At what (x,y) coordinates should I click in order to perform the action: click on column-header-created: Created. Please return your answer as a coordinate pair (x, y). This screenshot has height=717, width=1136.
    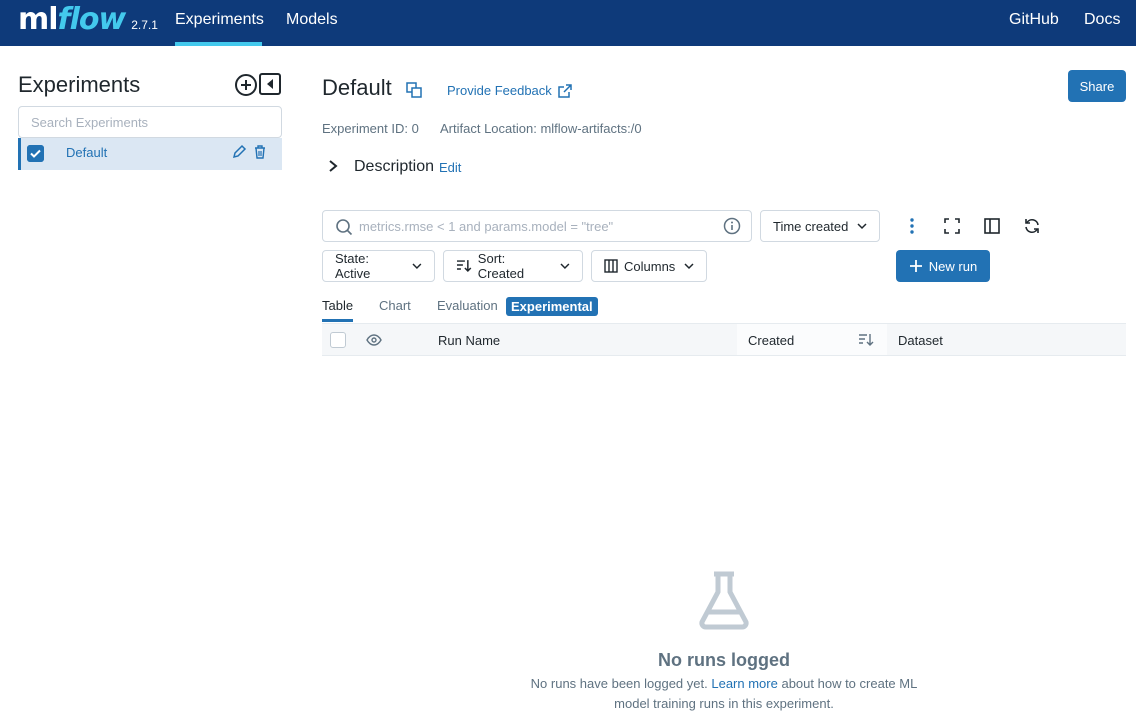
    Looking at the image, I should click on (771, 340).